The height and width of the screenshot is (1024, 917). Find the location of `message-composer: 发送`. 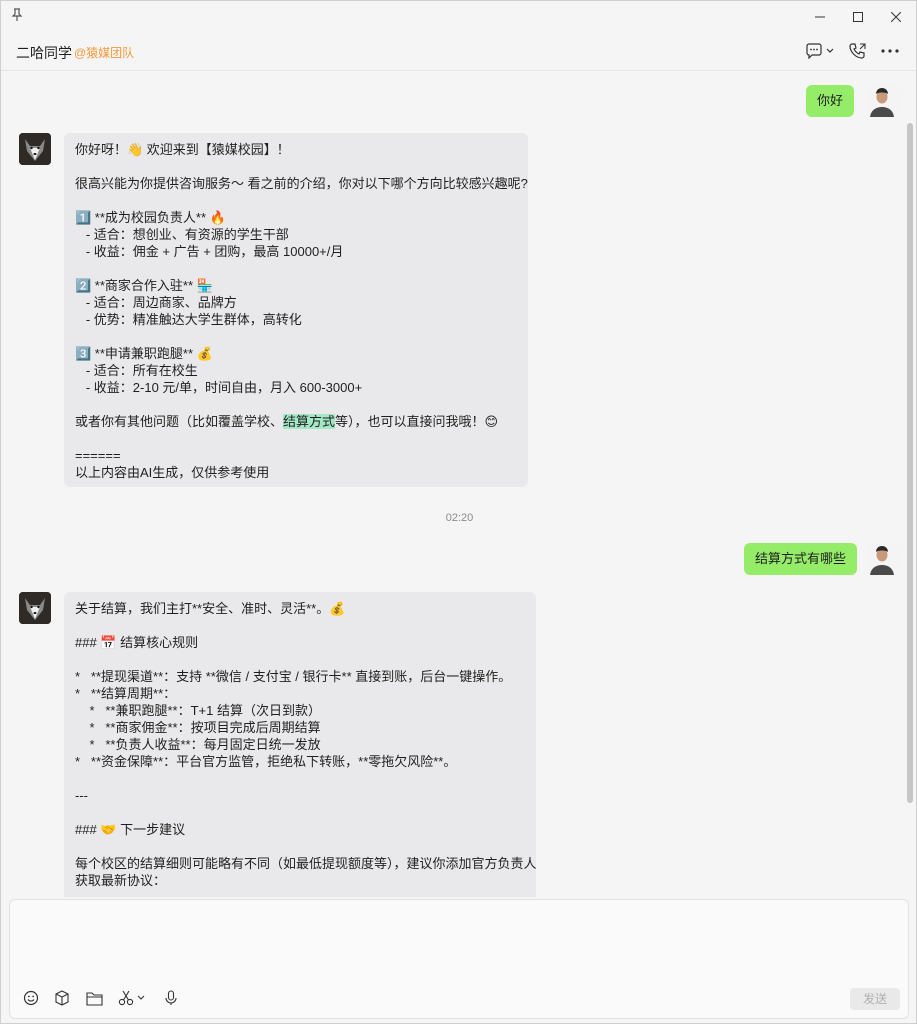

message-composer: 发送 is located at coordinates (459, 959).